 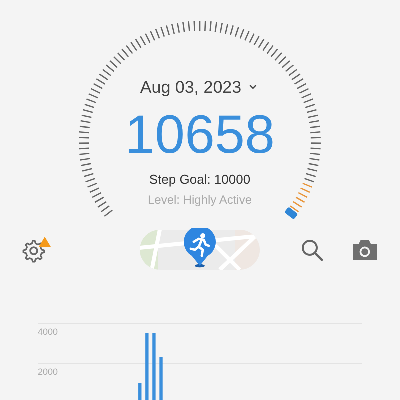 I want to click on search-icon, so click(x=312, y=250).